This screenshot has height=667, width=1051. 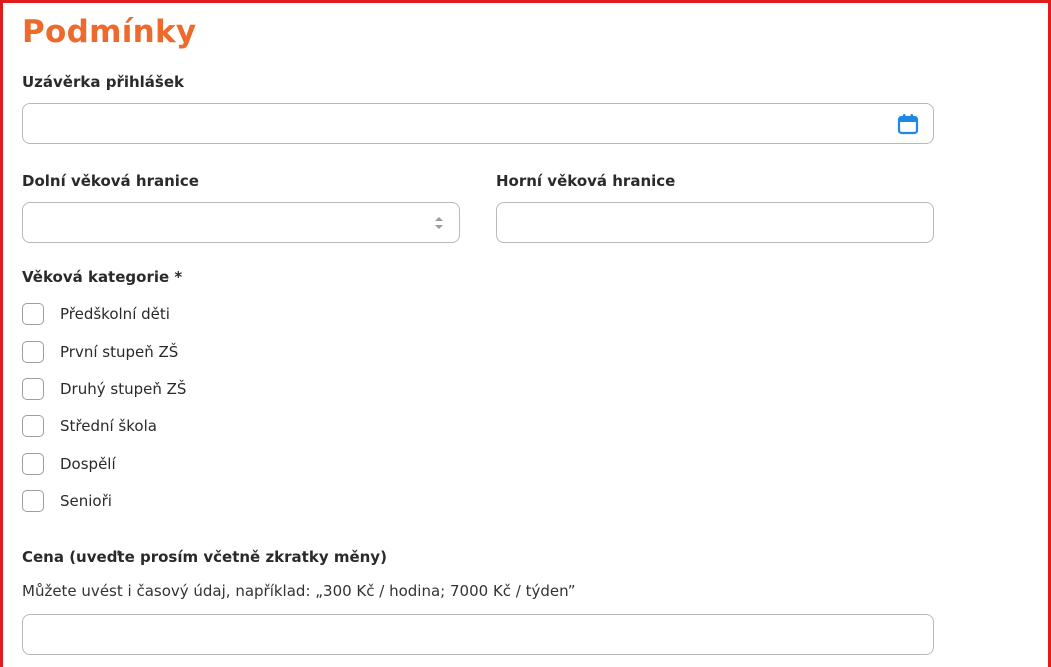 I want to click on price-label: Cena (uveďte prosím včetně zkratky měny), so click(x=204, y=557).